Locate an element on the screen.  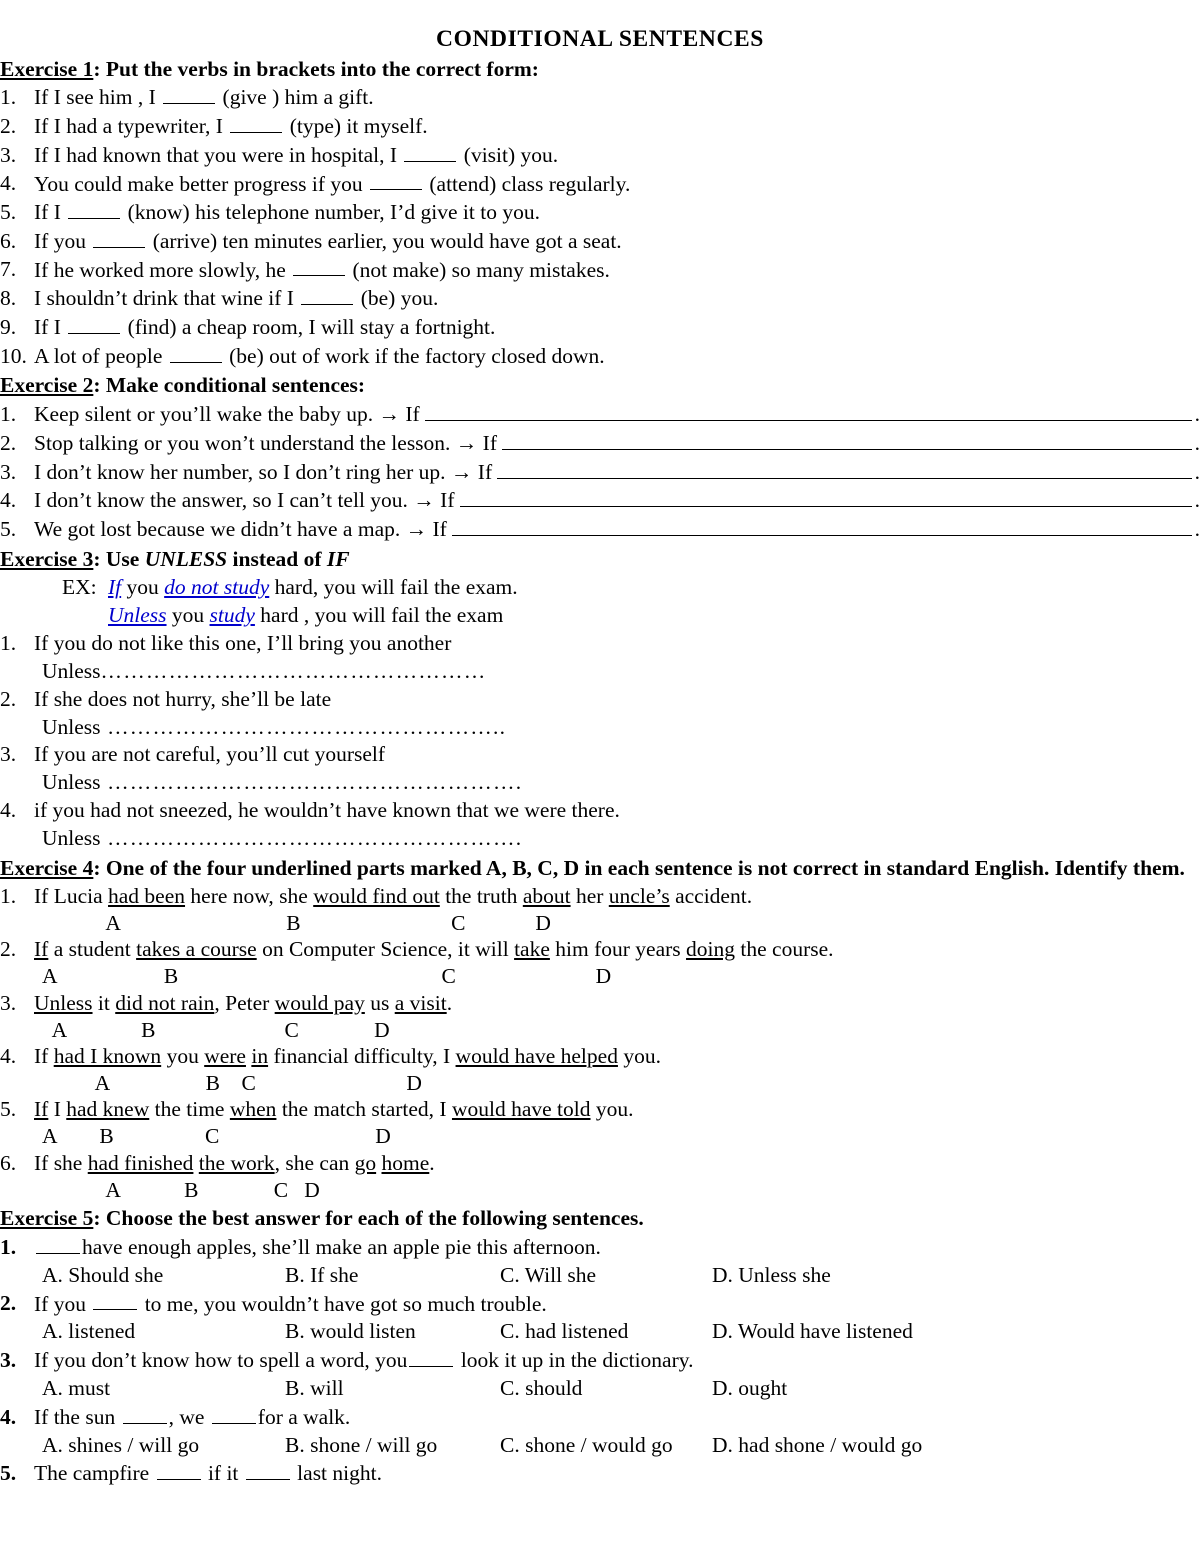
item-text-before: You could make better progress if you is located at coordinates (201, 183).